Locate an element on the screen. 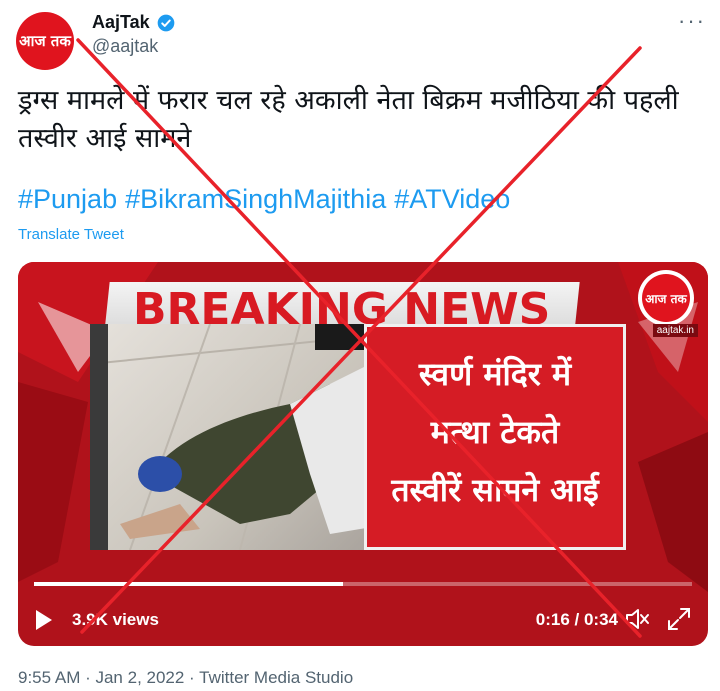 This screenshot has width=720, height=691. account-handle: @aajtak is located at coordinates (125, 46).